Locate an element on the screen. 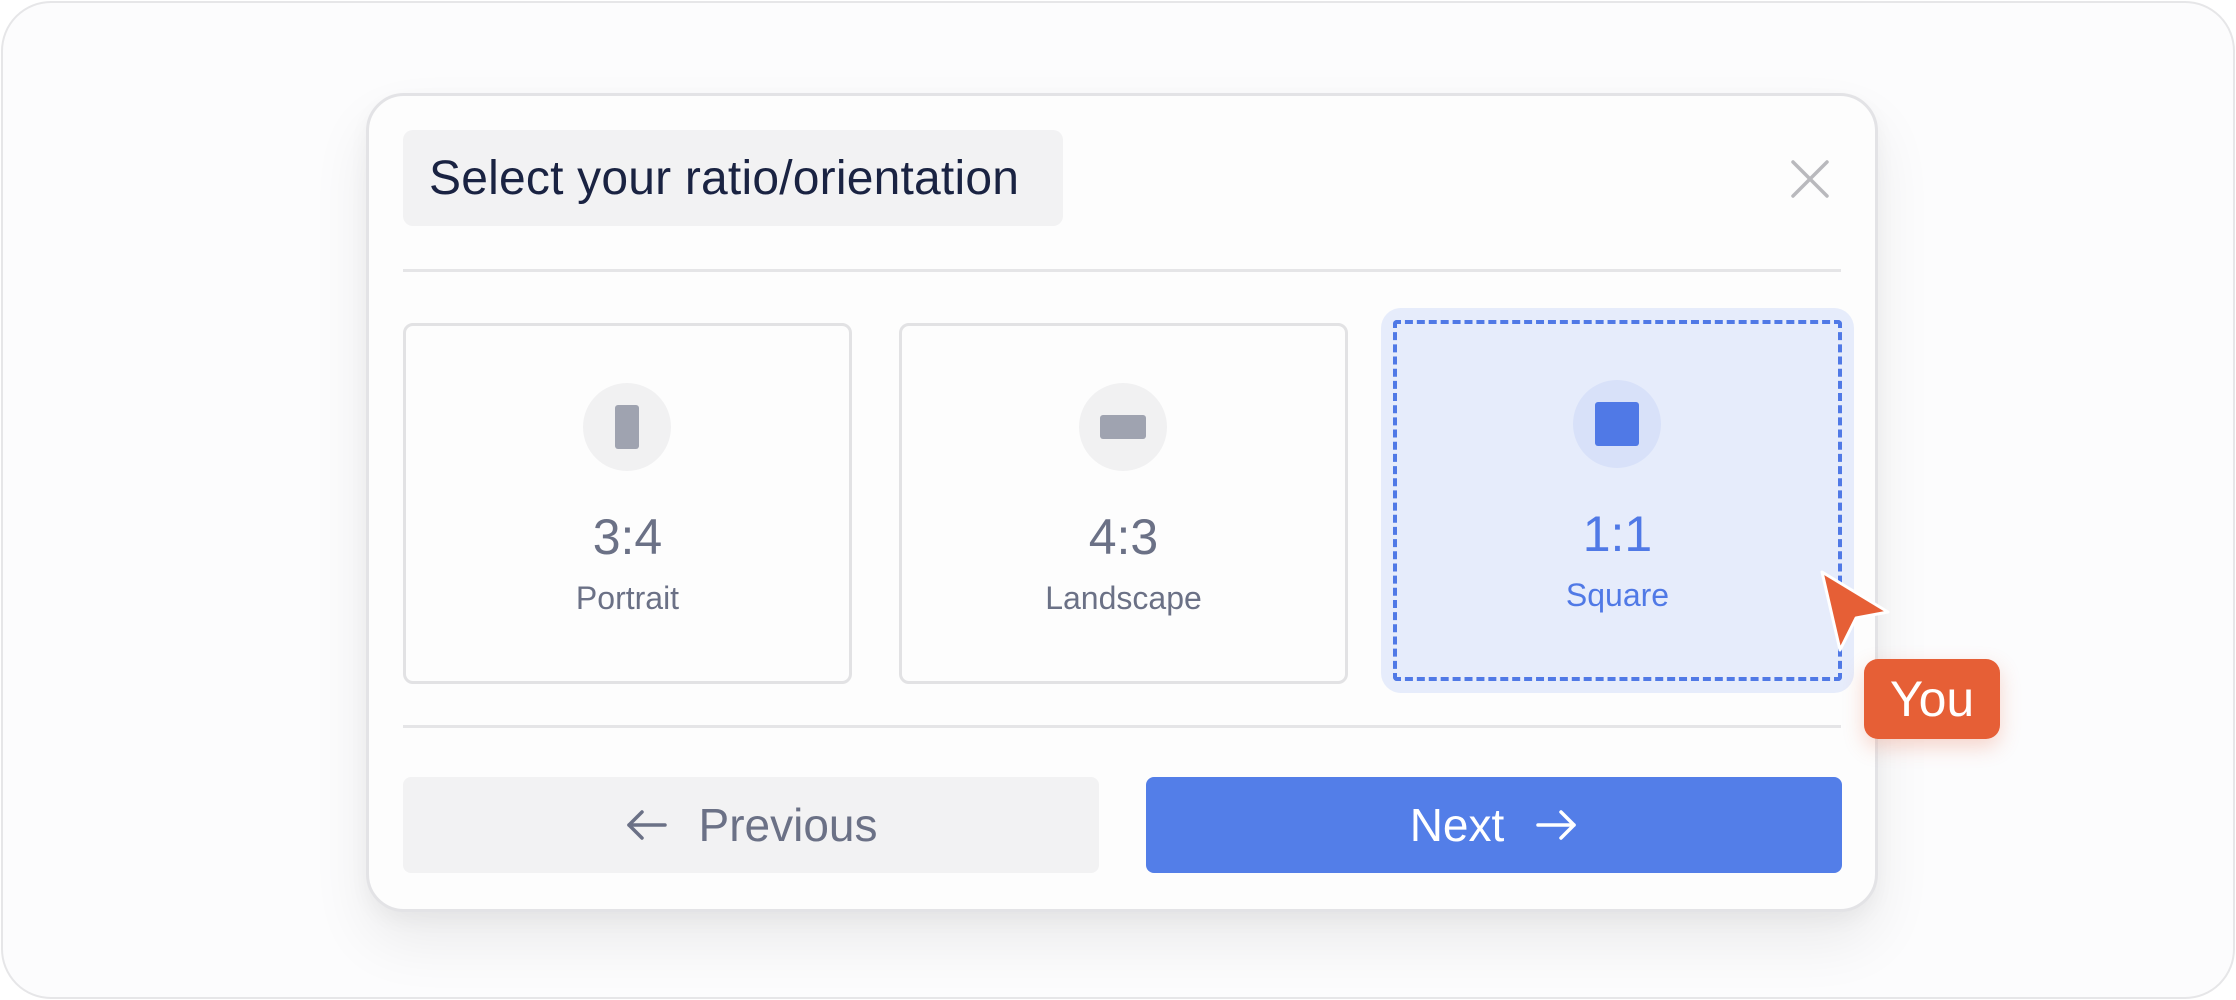  portrait-rect-icon is located at coordinates (627, 427).